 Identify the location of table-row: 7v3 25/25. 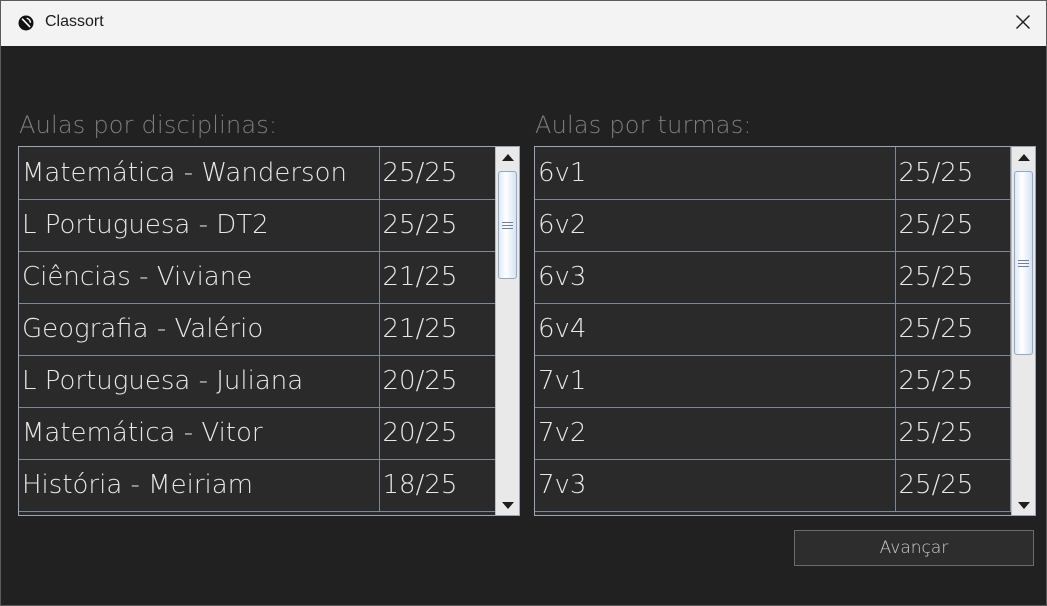
(773, 485).